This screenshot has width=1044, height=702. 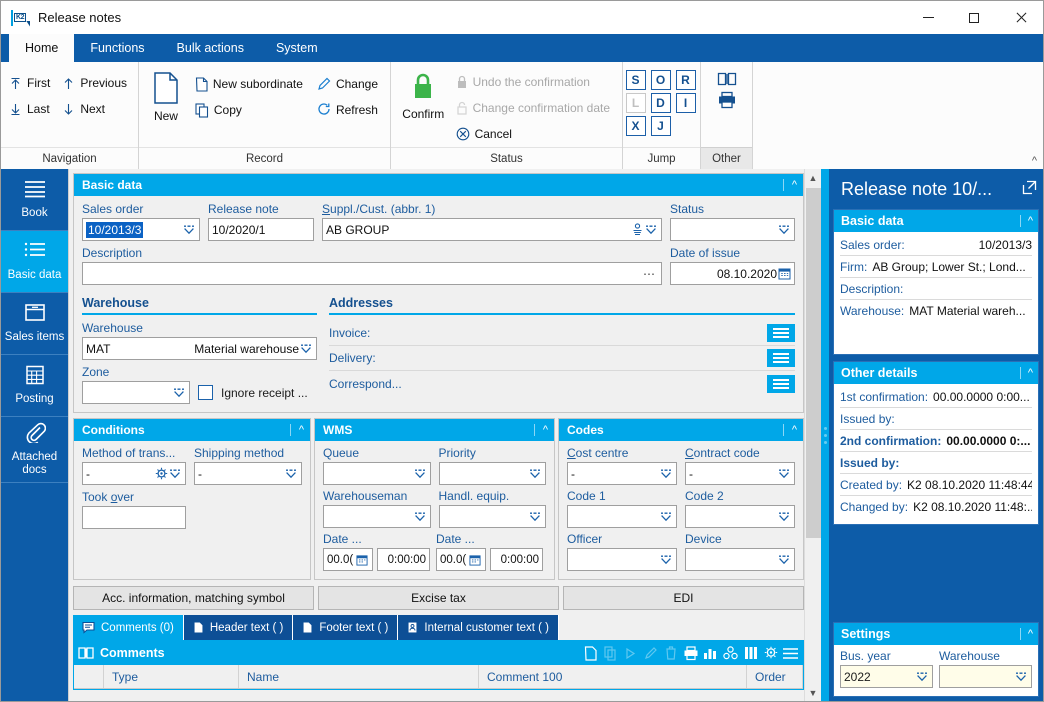 What do you see at coordinates (590, 653) in the screenshot?
I see `new-record-icon` at bounding box center [590, 653].